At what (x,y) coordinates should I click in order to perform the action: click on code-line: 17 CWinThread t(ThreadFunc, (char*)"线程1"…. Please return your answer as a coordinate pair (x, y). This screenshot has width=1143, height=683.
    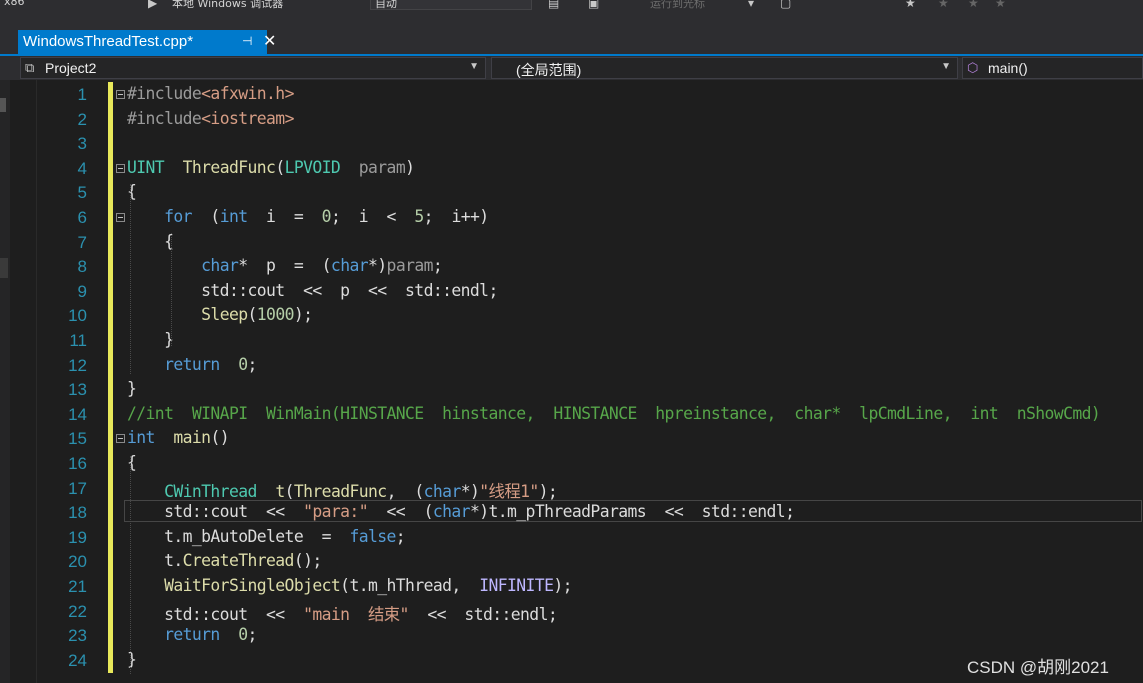
    Looking at the image, I should click on (576, 488).